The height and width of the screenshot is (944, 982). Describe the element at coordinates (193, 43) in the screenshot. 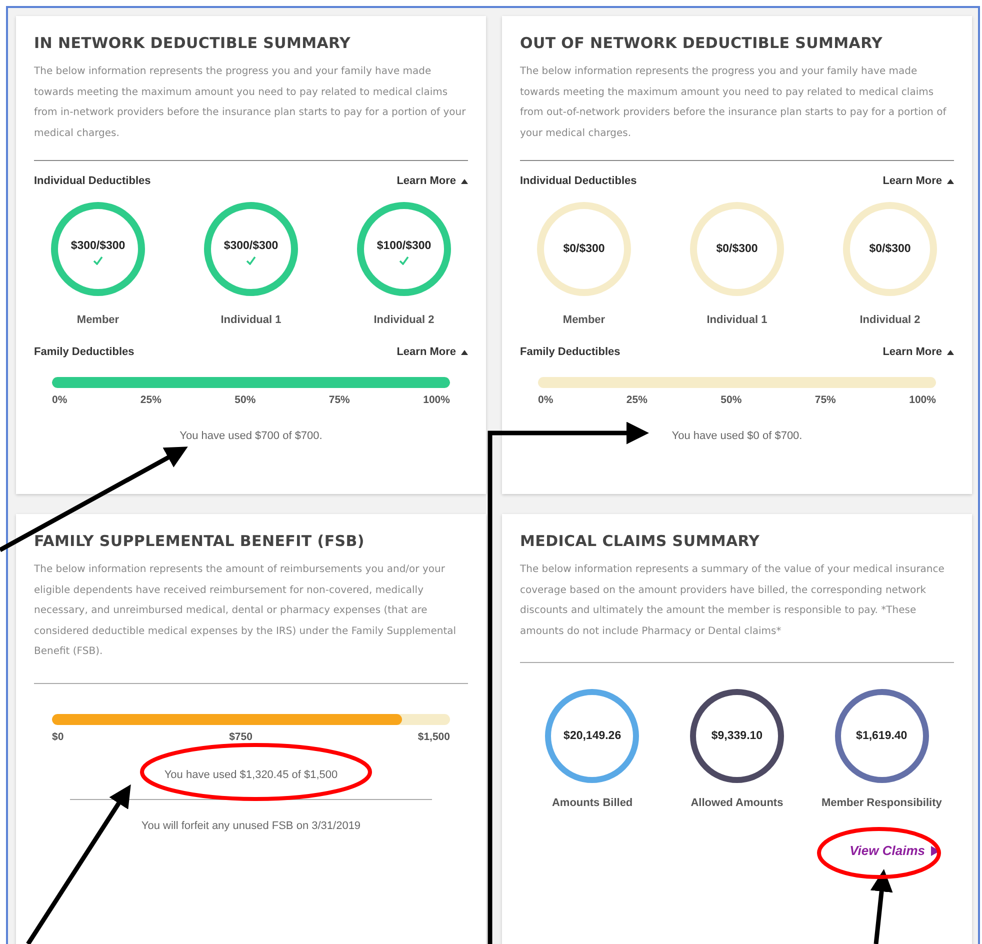

I see `card-title: IN NETWORK DEDUCTIBLE SUMMARY` at that location.